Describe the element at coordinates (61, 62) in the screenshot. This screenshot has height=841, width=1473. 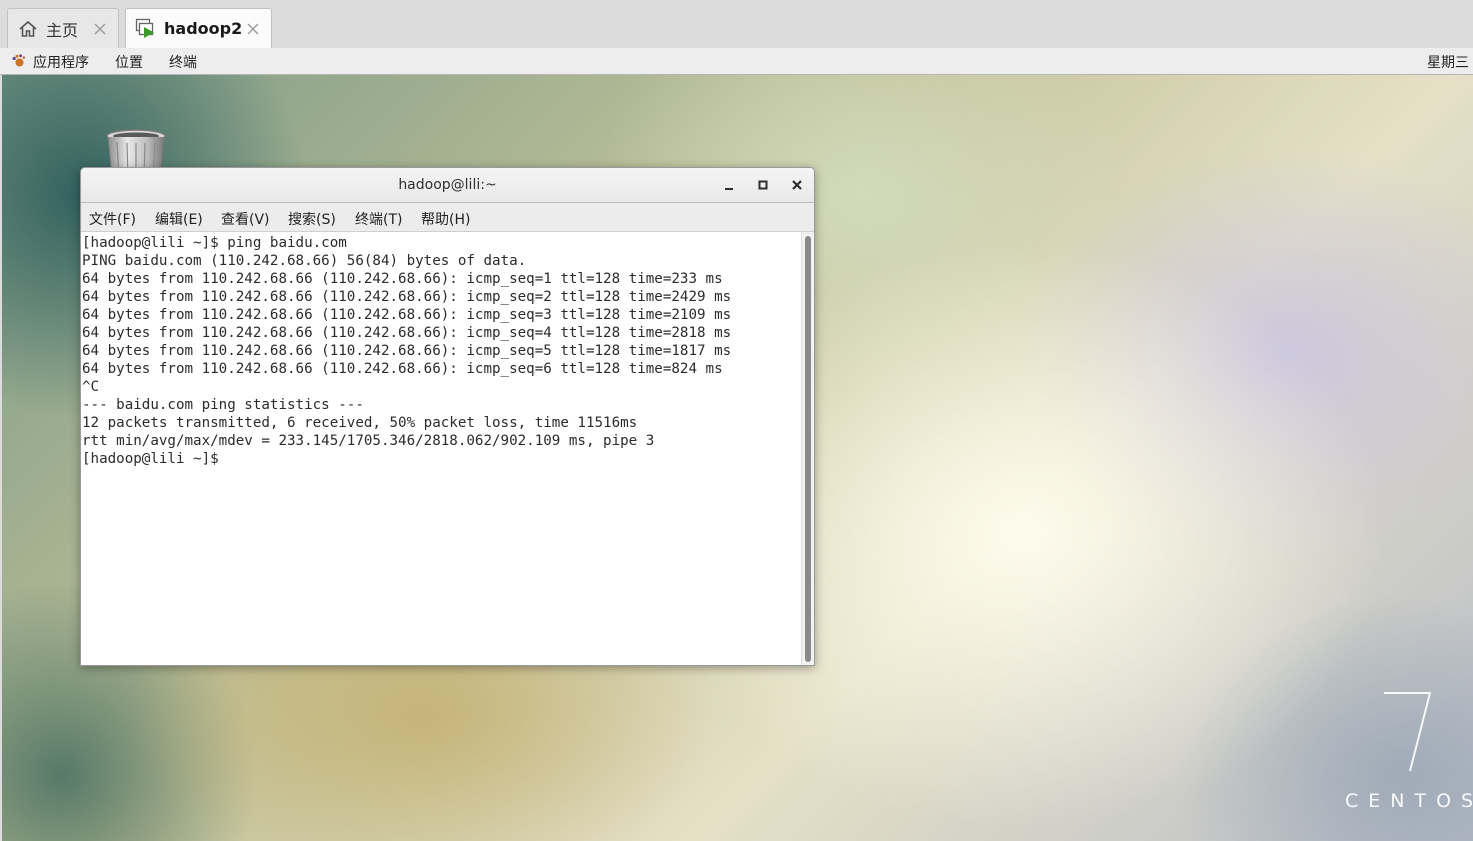
I see `applications-menu: 应用程序` at that location.